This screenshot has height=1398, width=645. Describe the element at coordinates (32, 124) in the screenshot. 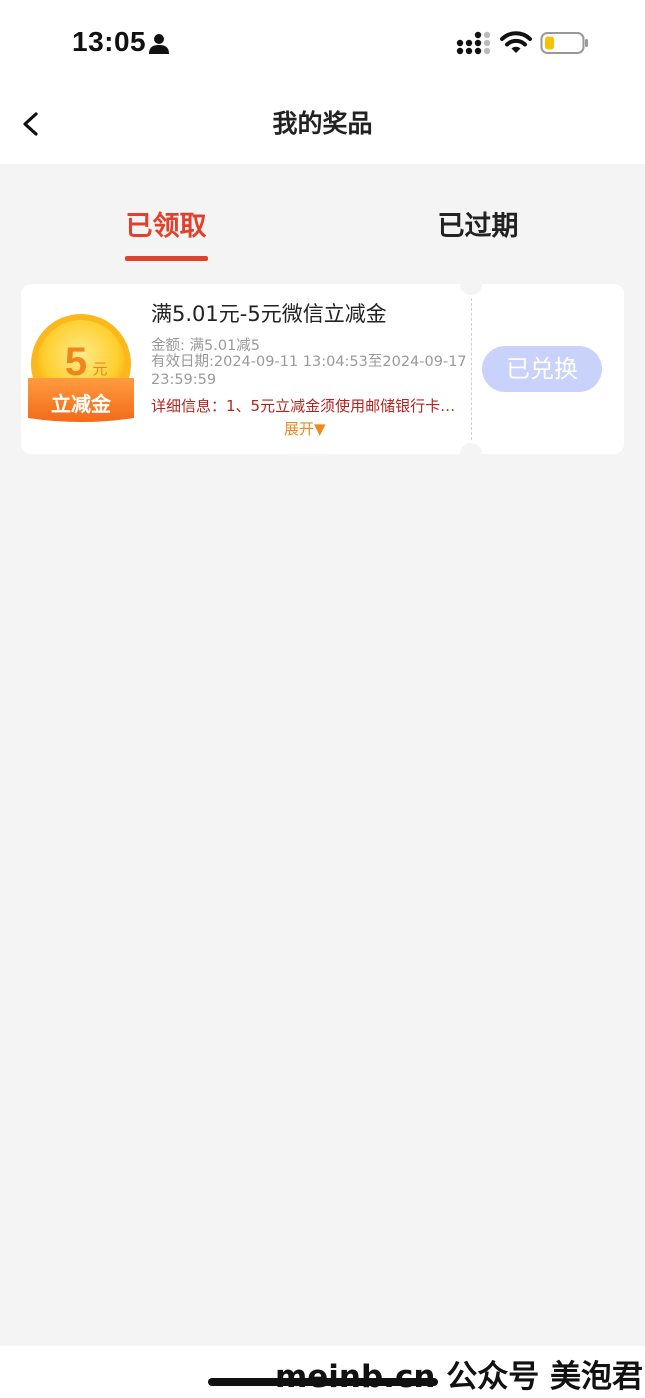

I see `back-chevron-icon` at that location.